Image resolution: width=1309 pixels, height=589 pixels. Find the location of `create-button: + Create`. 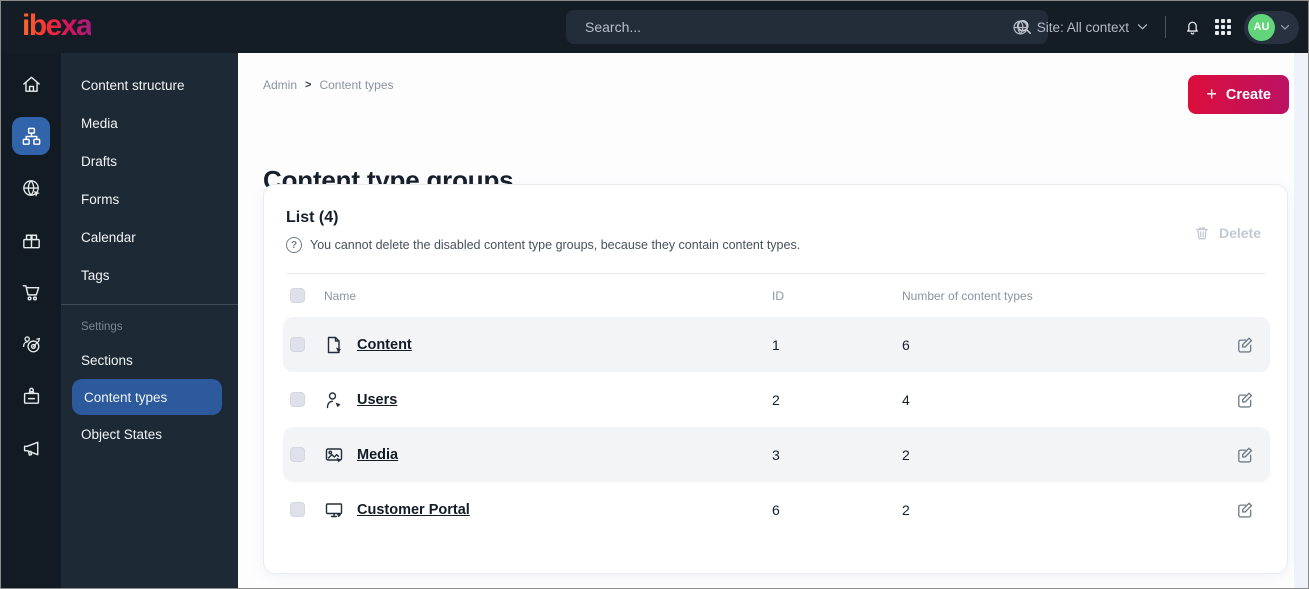

create-button: + Create is located at coordinates (1238, 94).